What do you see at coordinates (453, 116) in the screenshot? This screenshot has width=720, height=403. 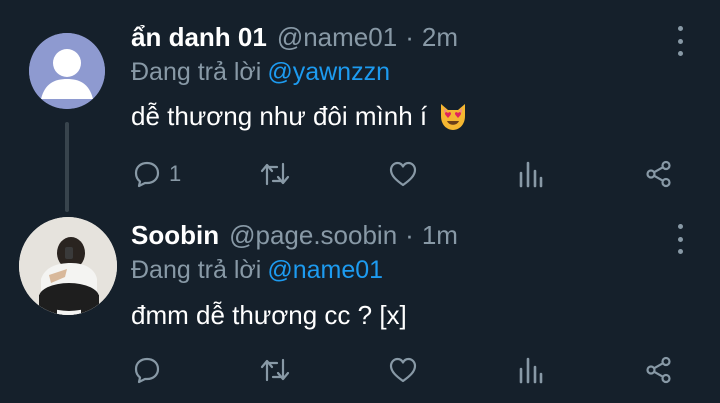 I see `smiling-cat-heart-eyes-icon` at bounding box center [453, 116].